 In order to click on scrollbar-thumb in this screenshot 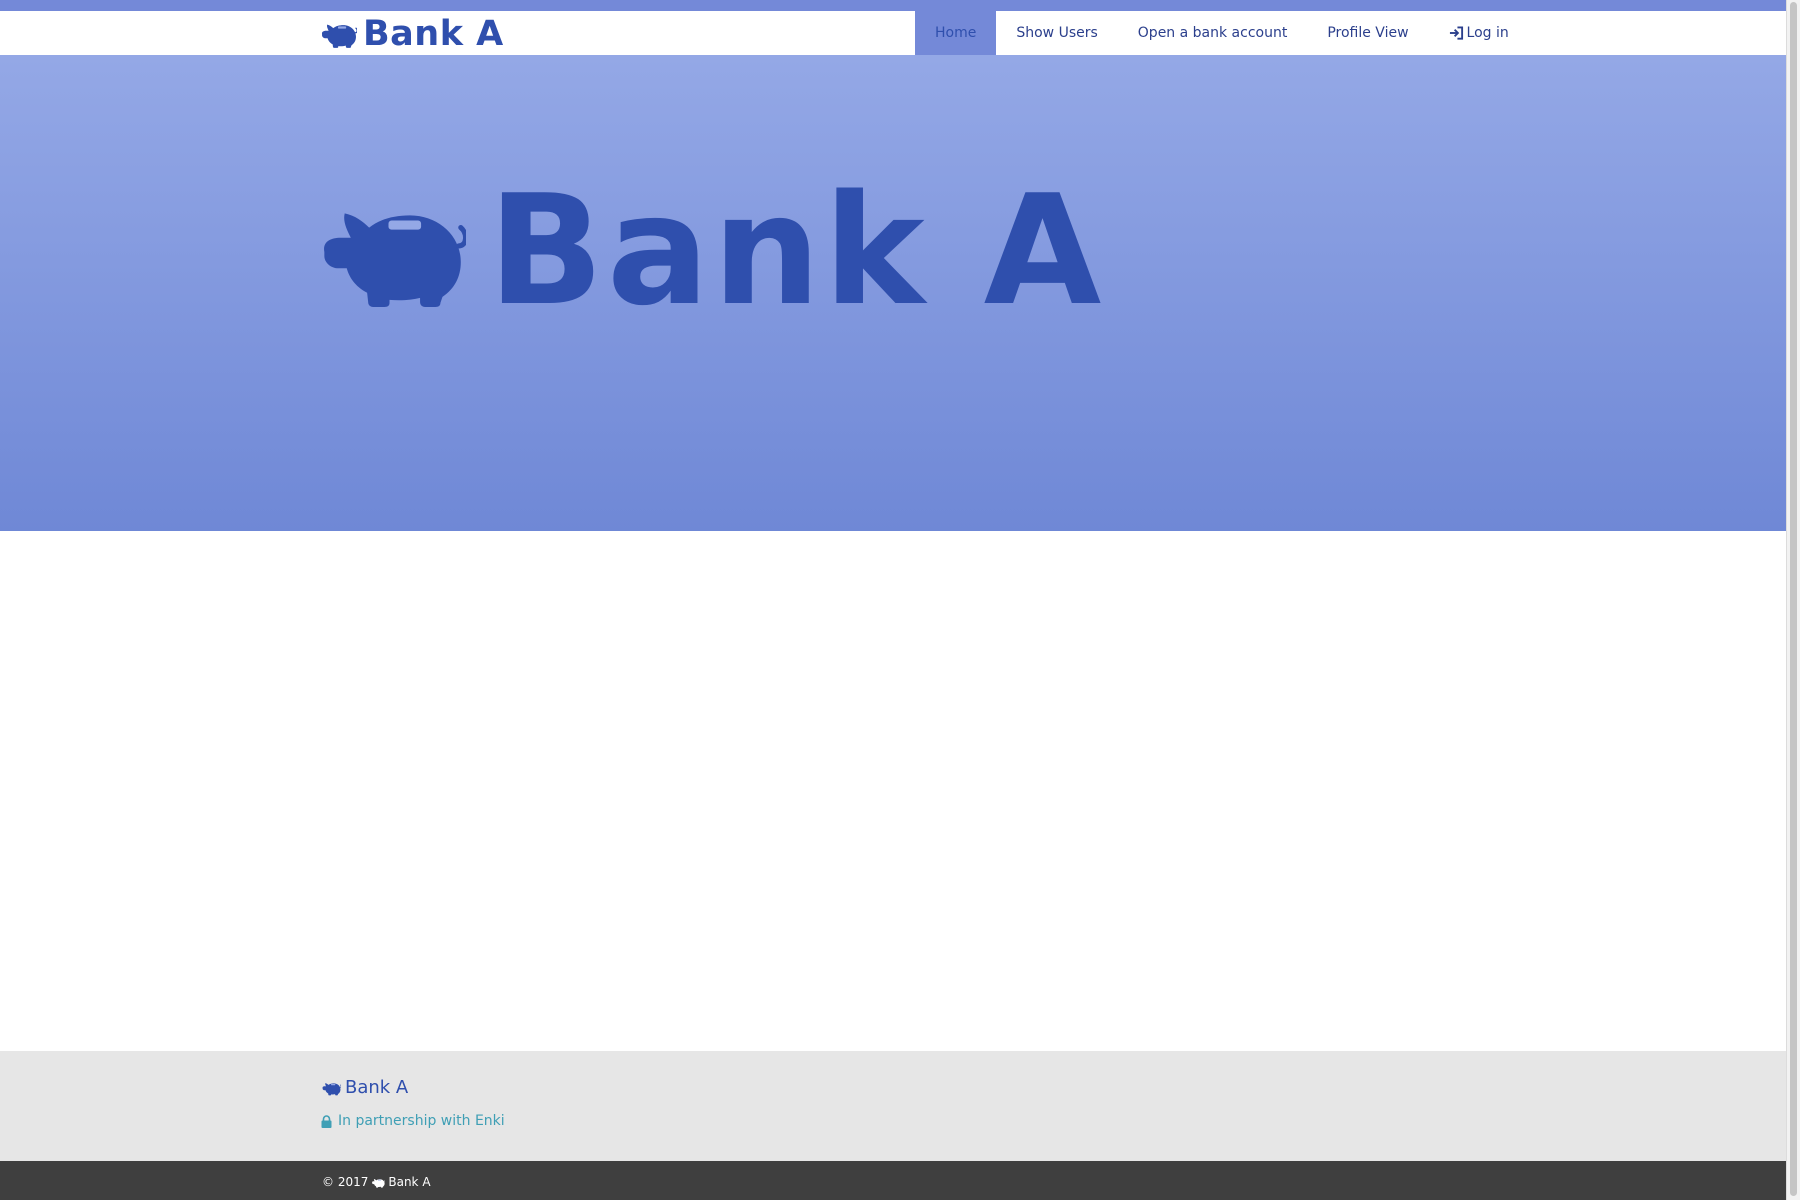, I will do `click(1793, 599)`.